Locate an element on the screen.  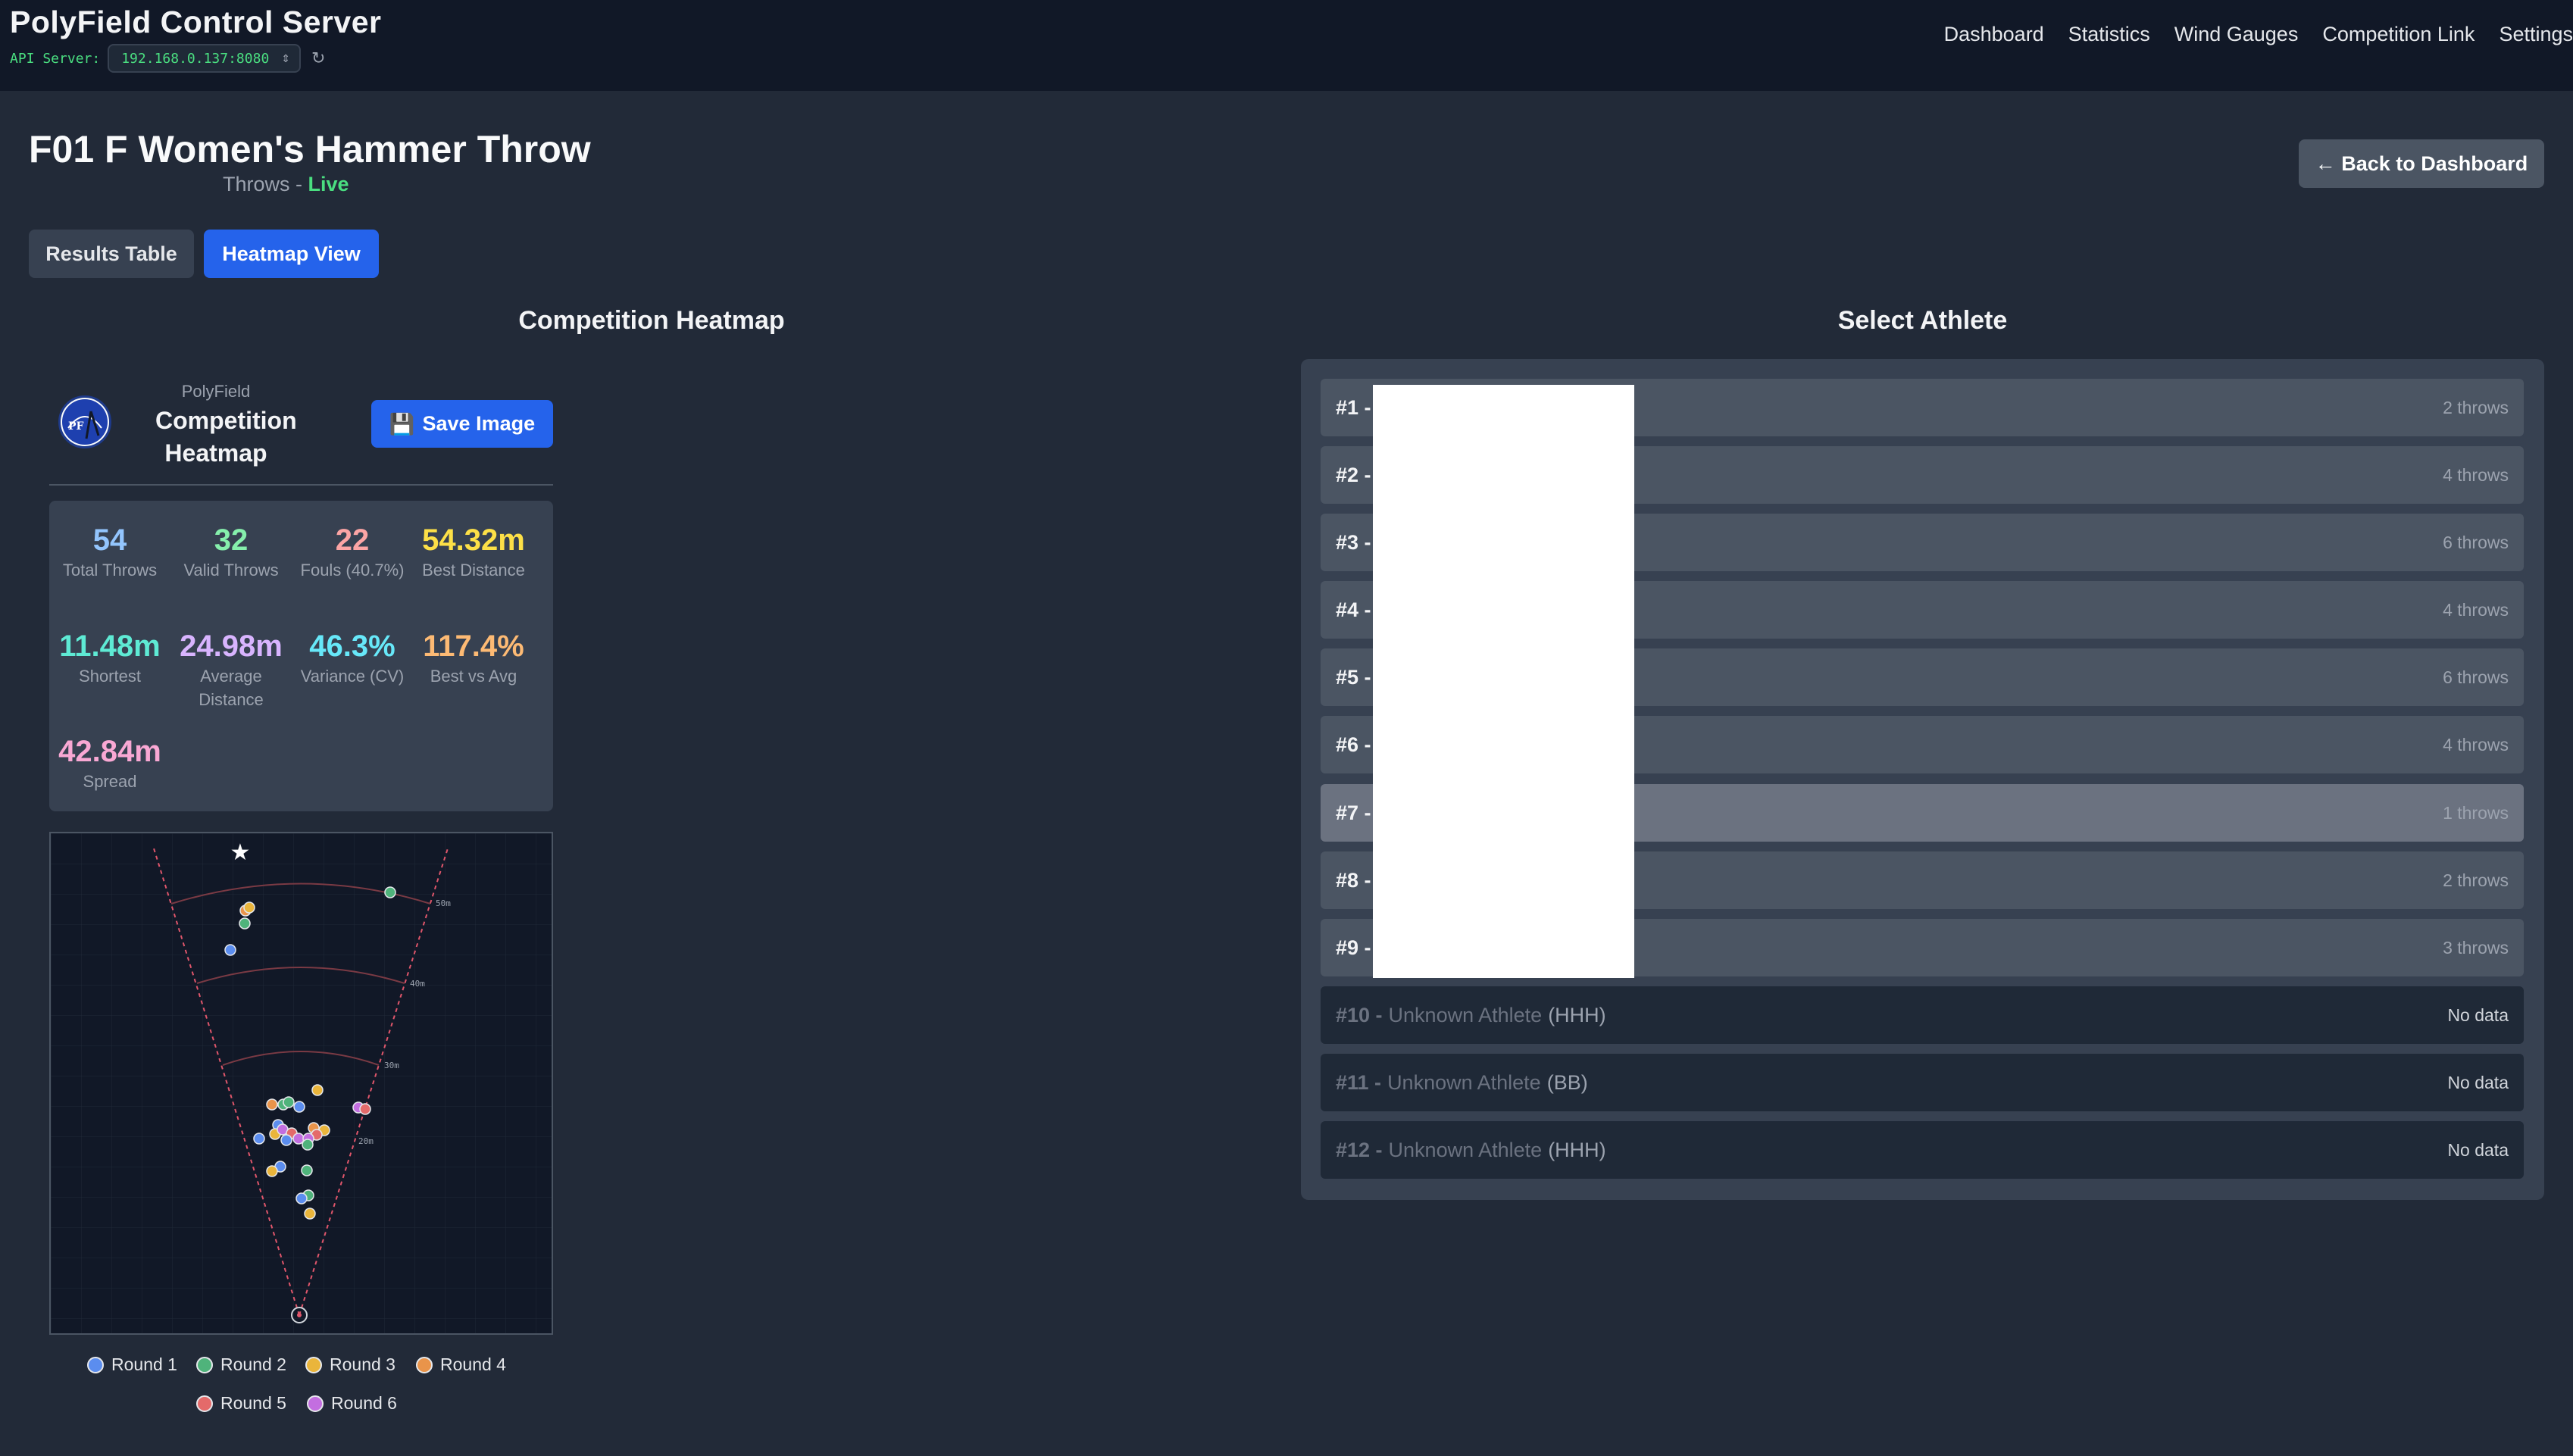
nav-wind-gauges: Wind Gauges is located at coordinates (2236, 34).